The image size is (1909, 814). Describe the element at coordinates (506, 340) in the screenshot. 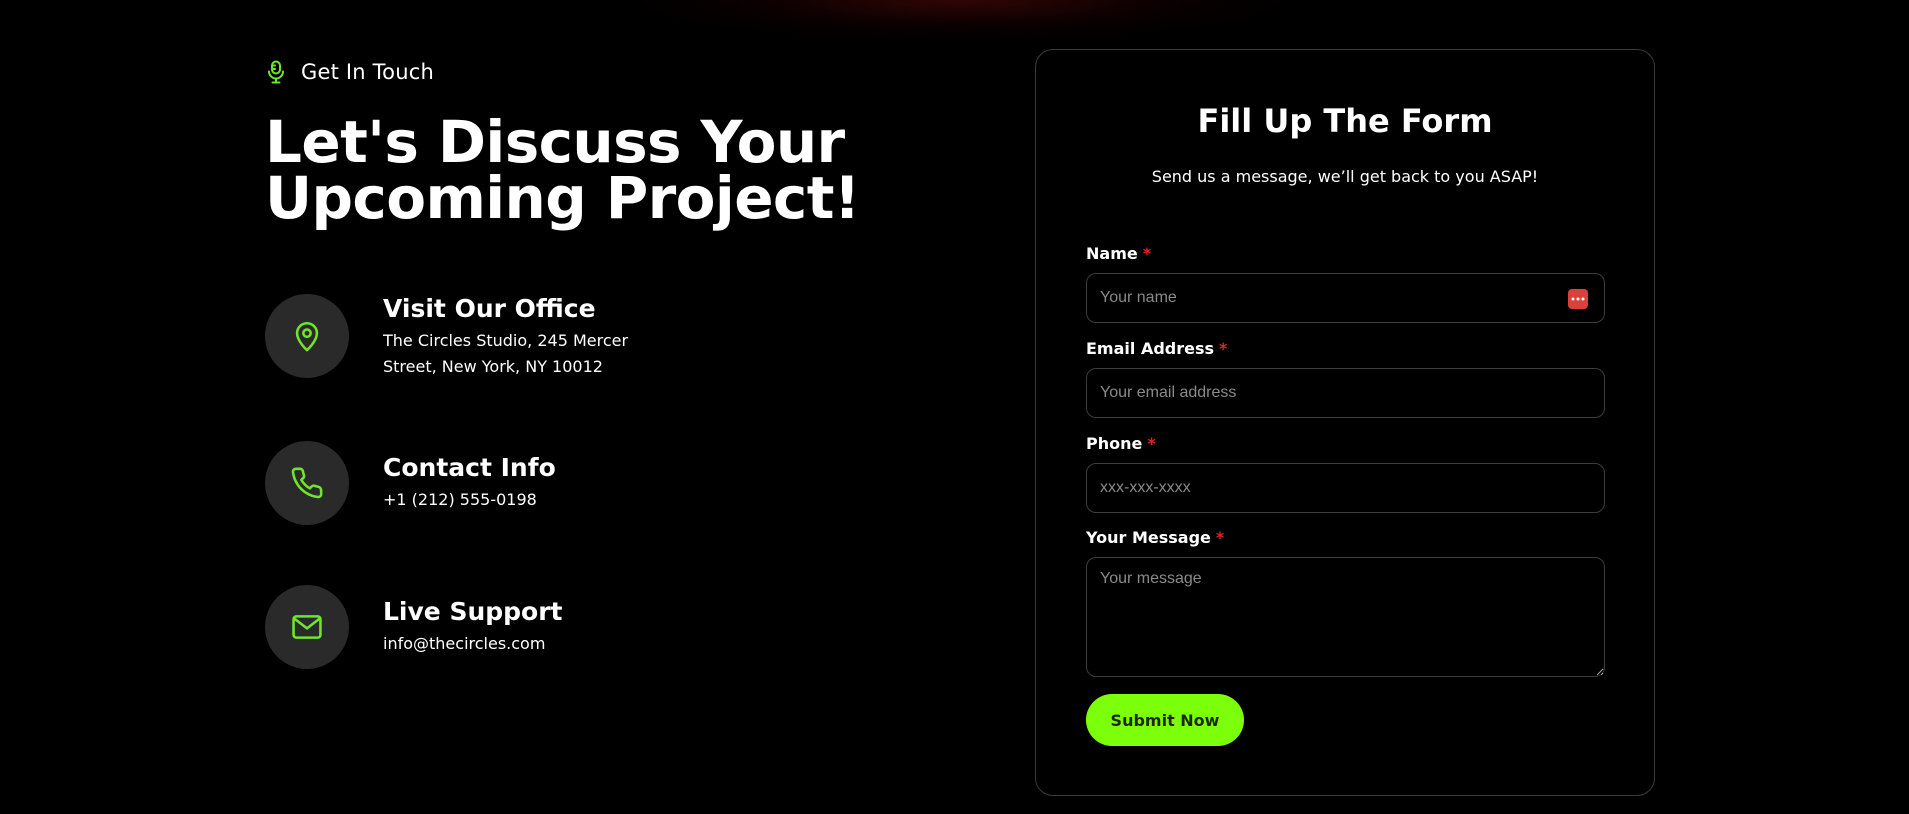

I see `office-address-line-1: The Circles Studio, 245 Mercer` at that location.